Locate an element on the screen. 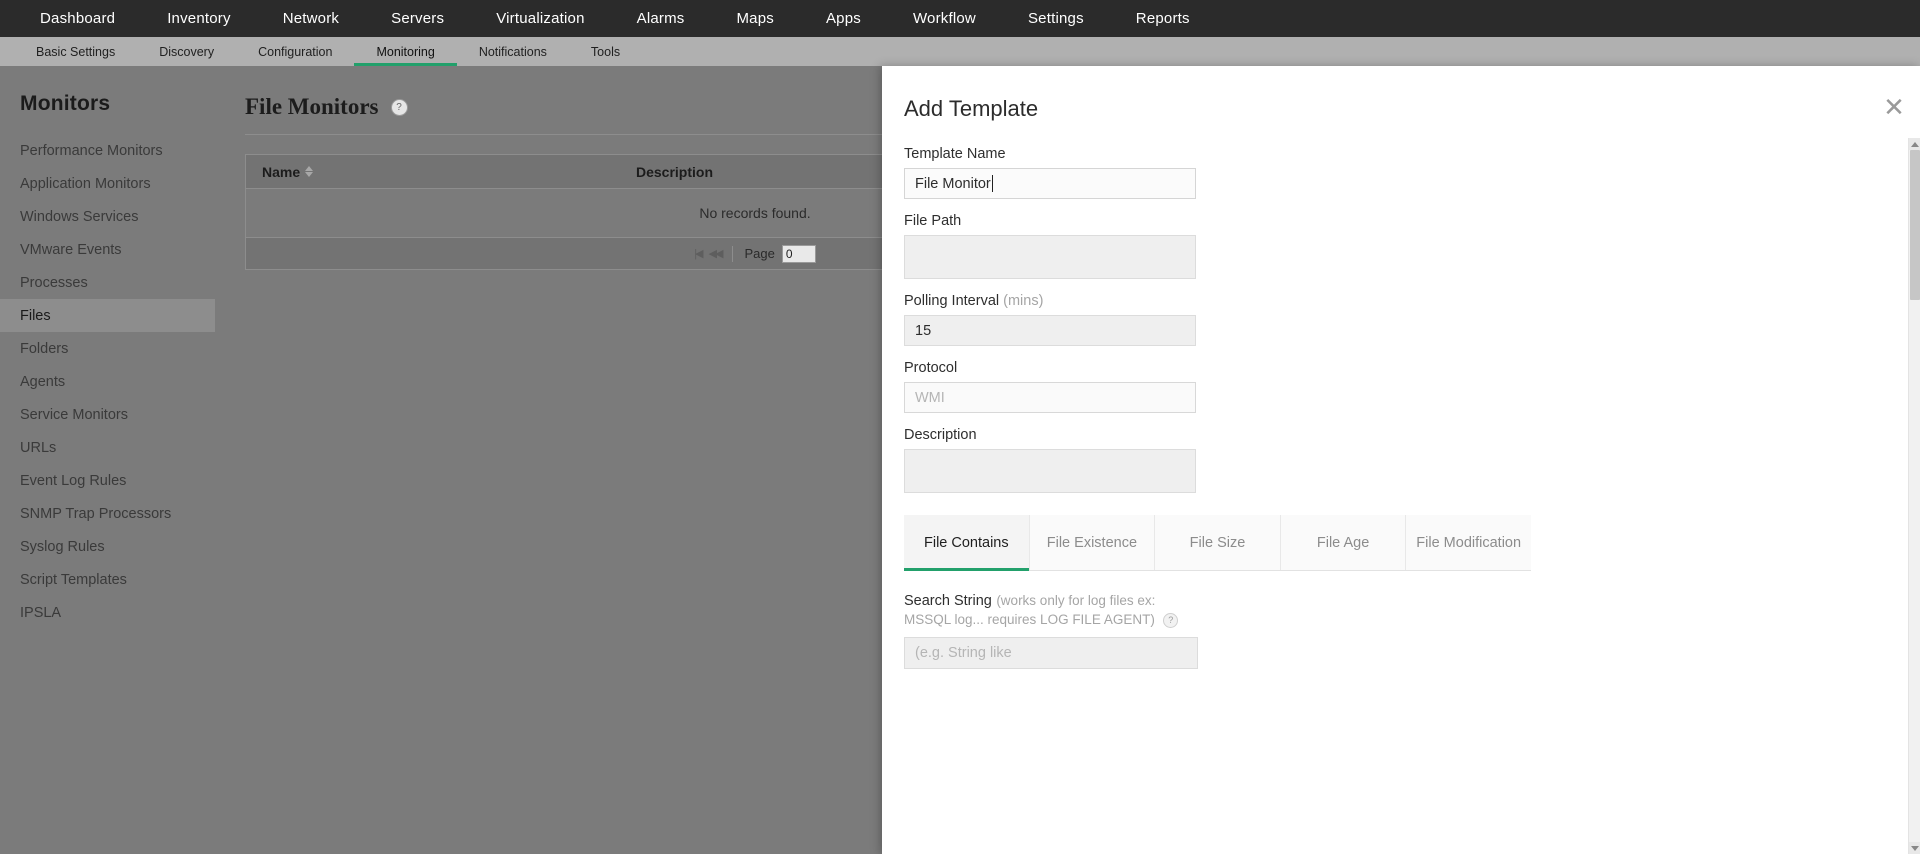  polling-interval-label: Polling Interval (mins) is located at coordinates (1401, 301).